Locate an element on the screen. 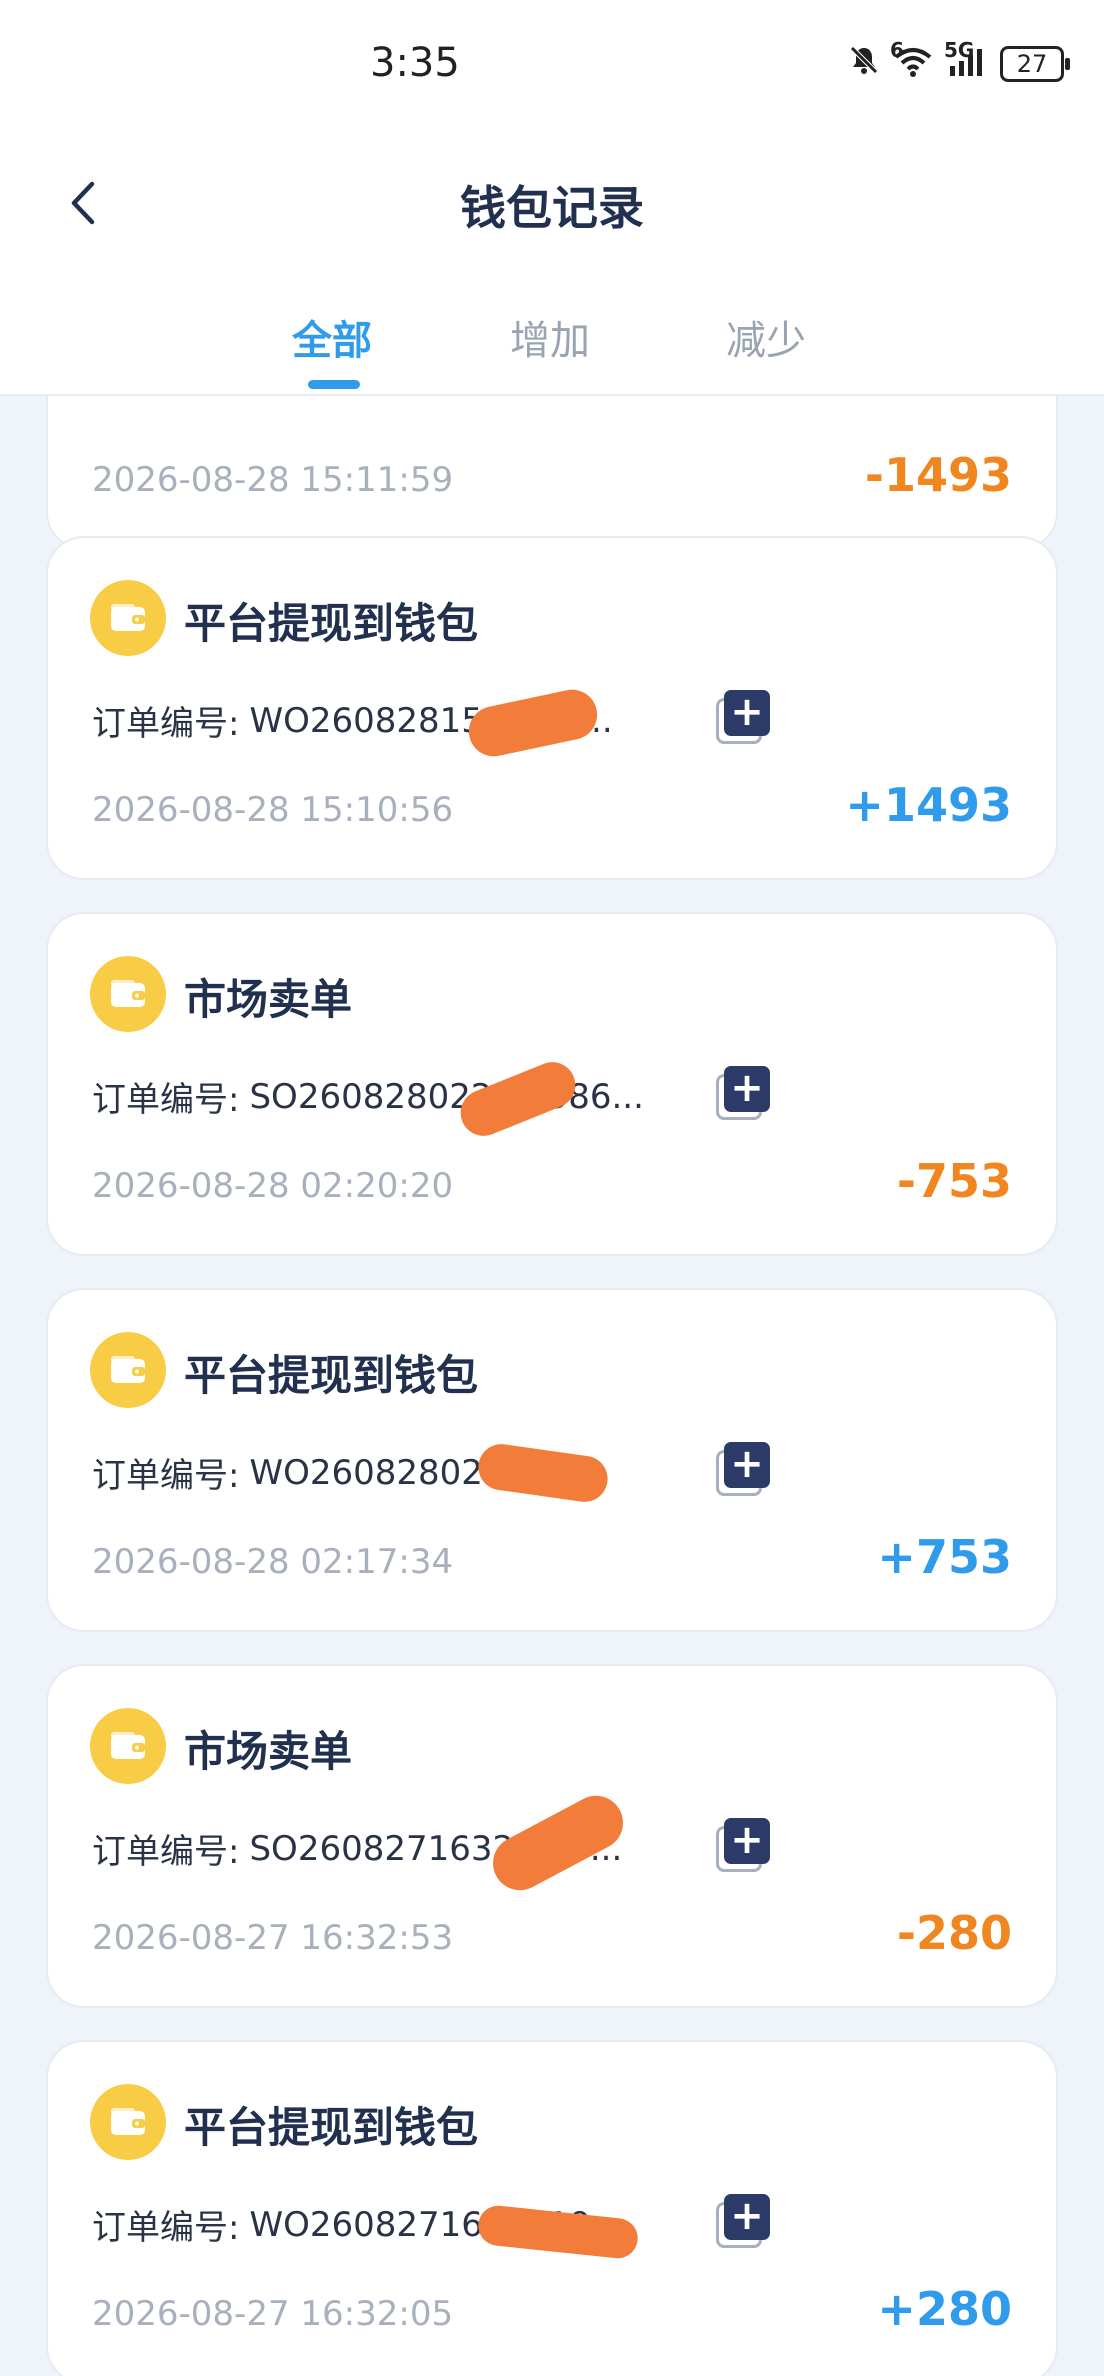 Image resolution: width=1104 pixels, height=2376 pixels. active-tab-indicator is located at coordinates (334, 384).